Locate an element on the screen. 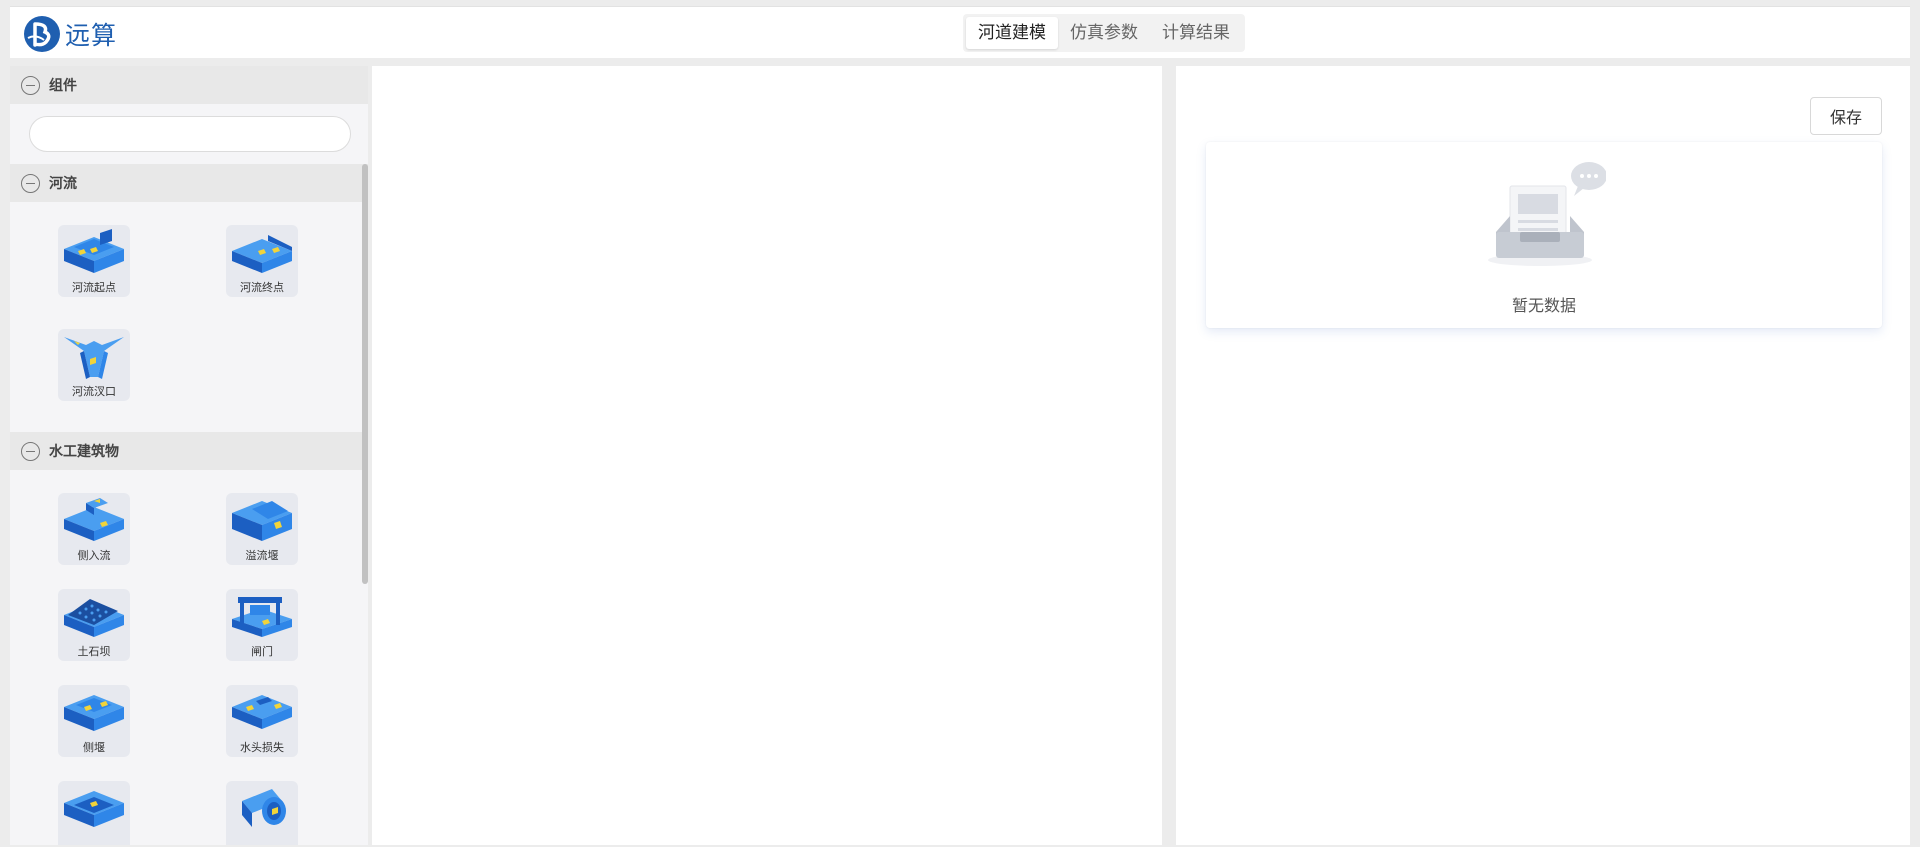 This screenshot has width=1920, height=847. logo-mark-icon is located at coordinates (42, 34).